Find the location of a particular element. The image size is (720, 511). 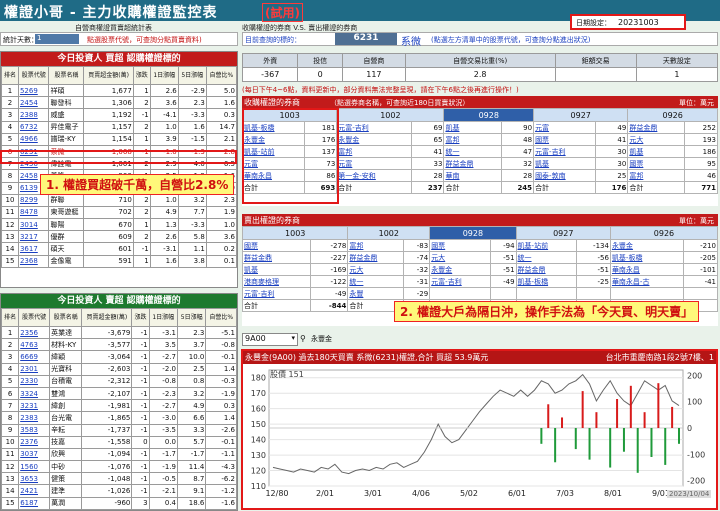

stock-code-link: 6732 is located at coordinates (33, 127).